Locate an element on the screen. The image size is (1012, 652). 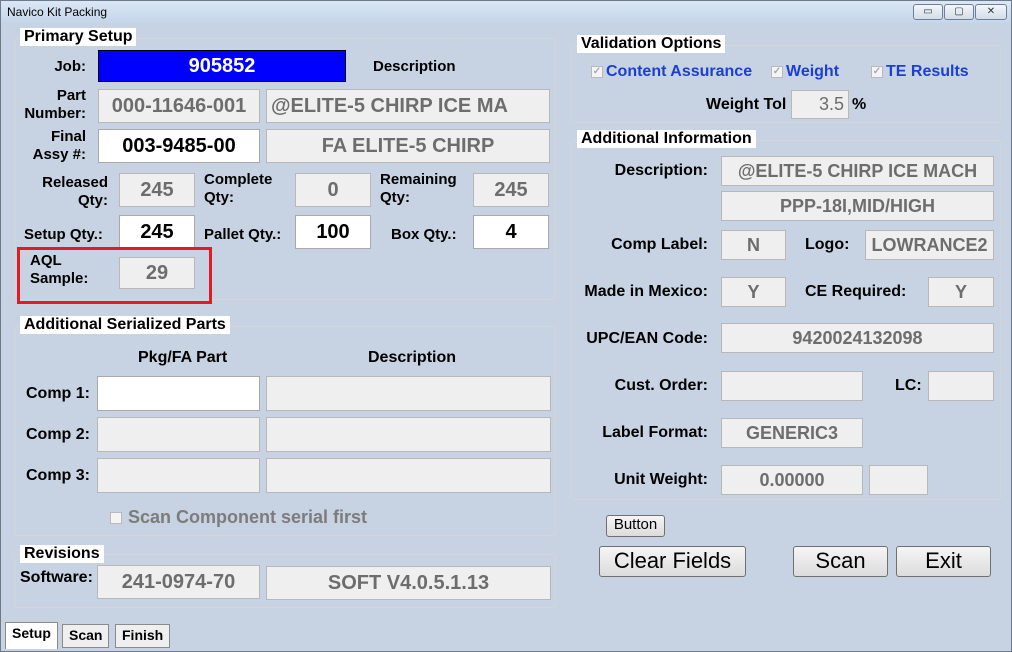
box-qty-field: 4 is located at coordinates (511, 232).